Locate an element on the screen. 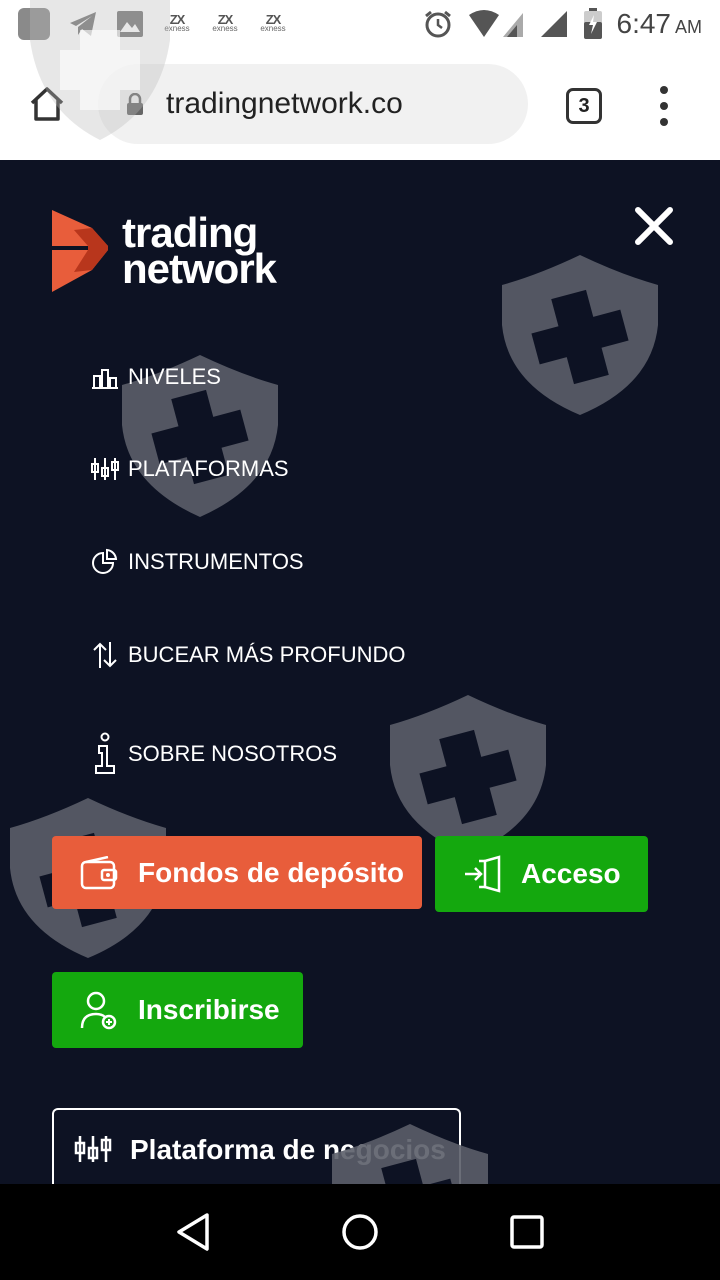 The image size is (720, 1280). telegram-icon is located at coordinates (83, 24).